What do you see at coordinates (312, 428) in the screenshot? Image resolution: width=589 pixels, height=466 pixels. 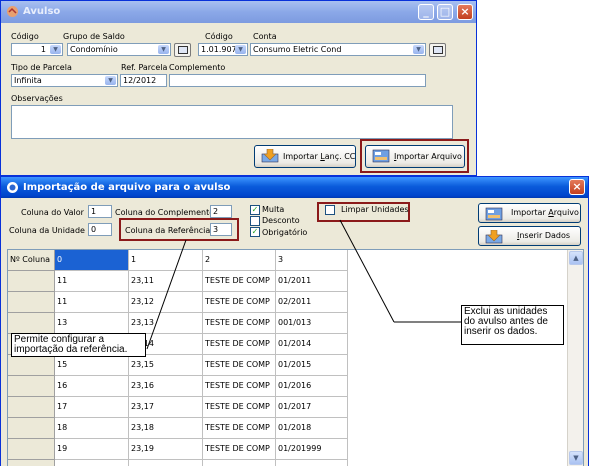 I see `grid-cell: 01/2018` at bounding box center [312, 428].